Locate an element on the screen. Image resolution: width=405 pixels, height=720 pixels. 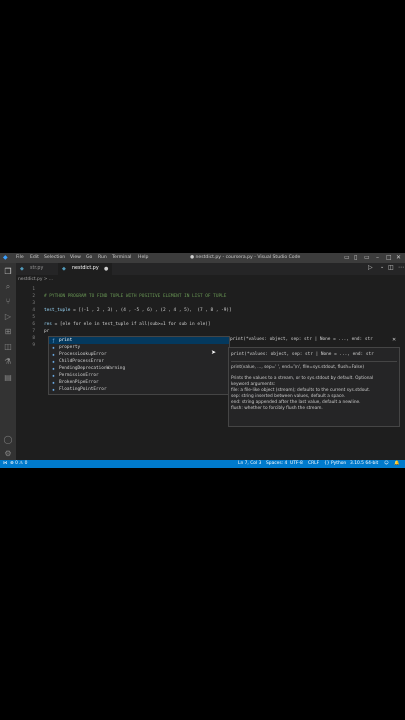
indentation: Spaces: 4 is located at coordinates (276, 463).